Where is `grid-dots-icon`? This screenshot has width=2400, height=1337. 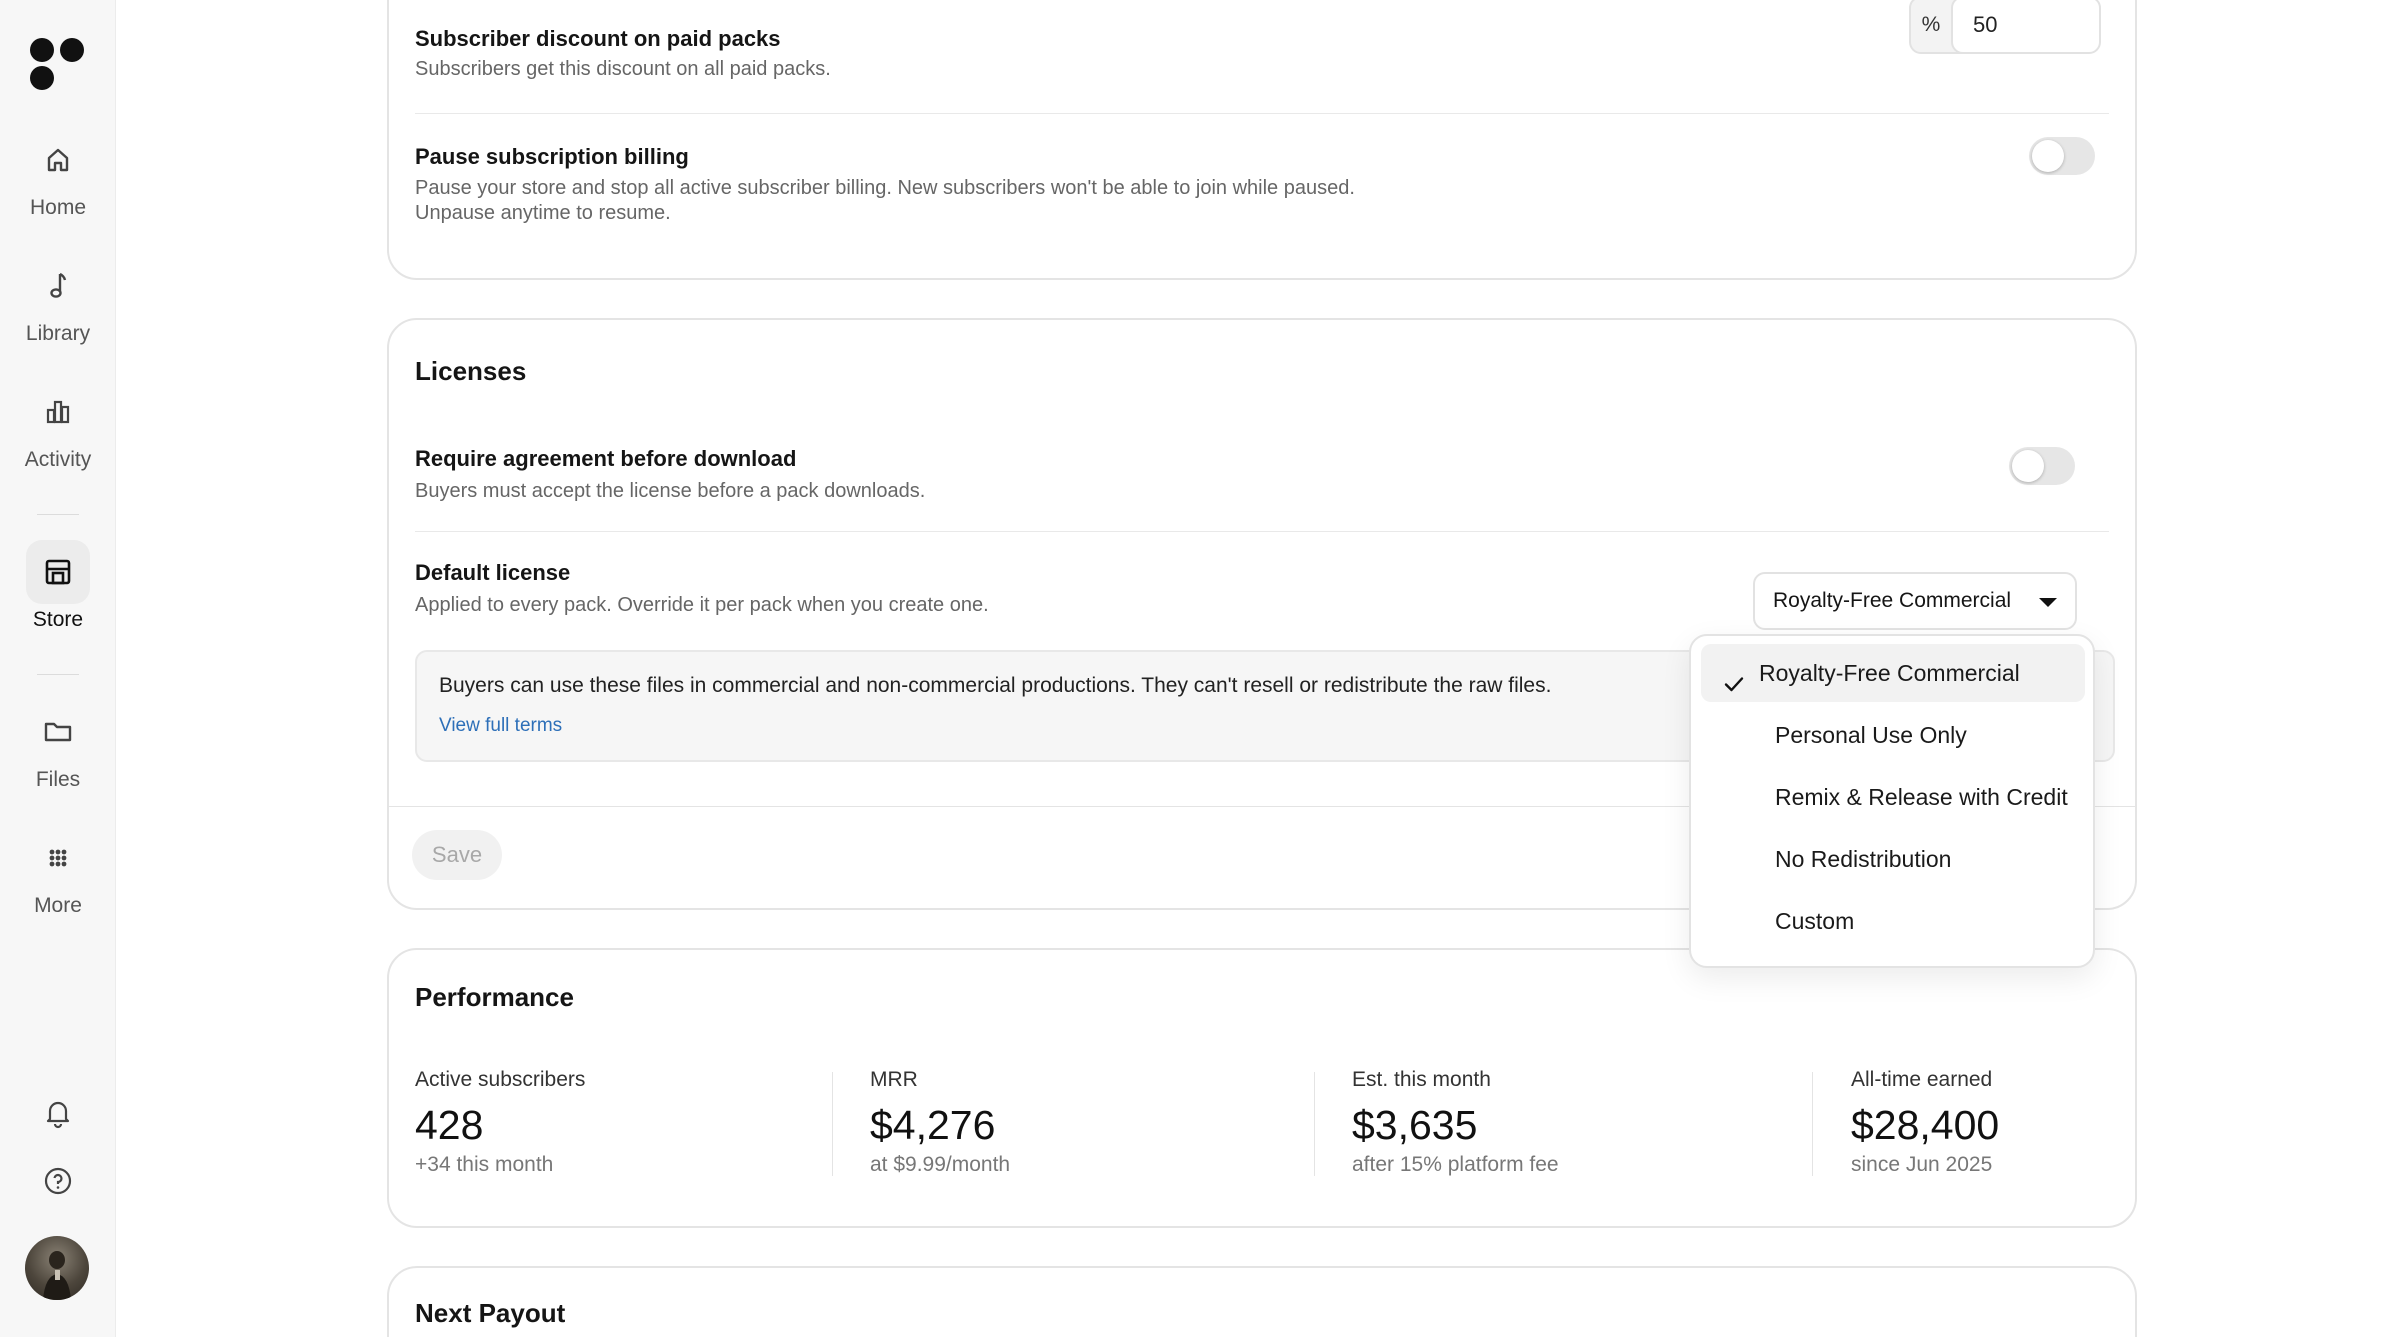 grid-dots-icon is located at coordinates (58, 858).